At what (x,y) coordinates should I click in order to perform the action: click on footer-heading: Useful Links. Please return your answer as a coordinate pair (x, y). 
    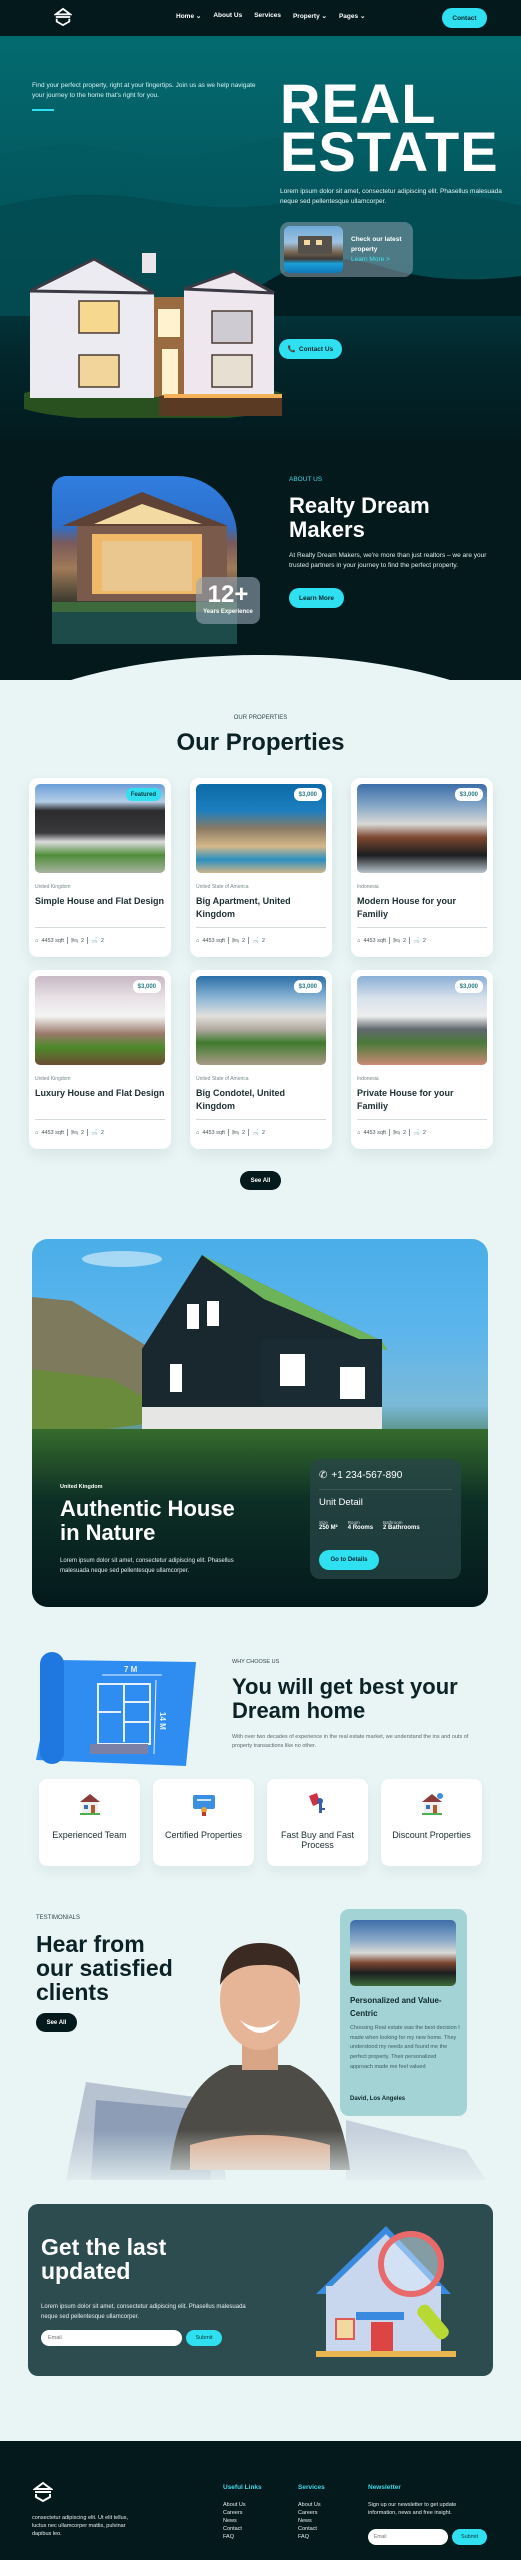
    Looking at the image, I should click on (242, 2487).